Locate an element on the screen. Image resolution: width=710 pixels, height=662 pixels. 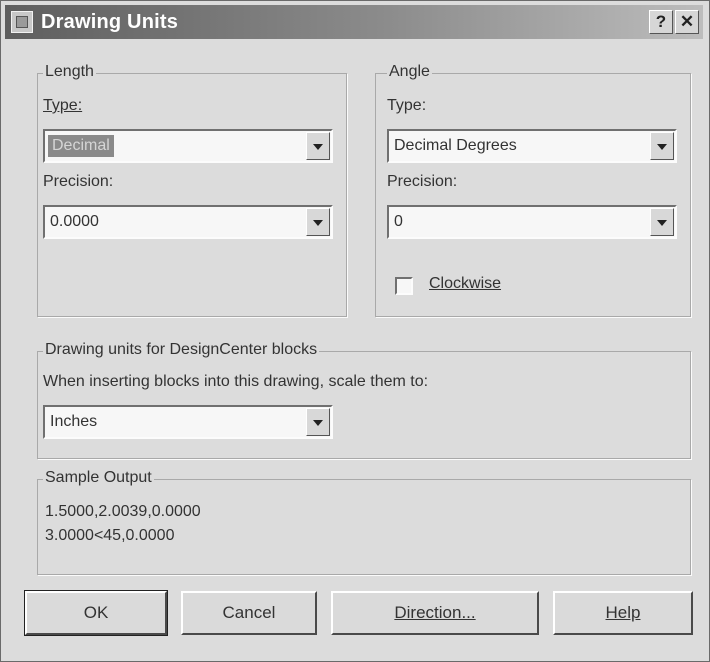
sample-output-line: 1.5000,2.0039,0.0000 is located at coordinates (123, 511).